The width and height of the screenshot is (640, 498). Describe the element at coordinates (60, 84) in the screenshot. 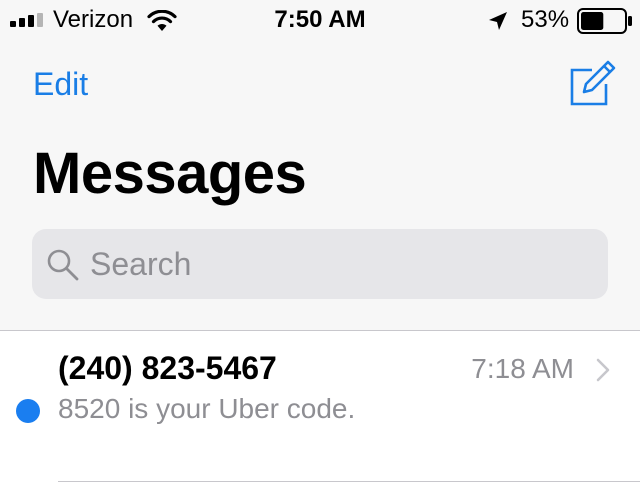

I see `edit-button: Edit` at that location.